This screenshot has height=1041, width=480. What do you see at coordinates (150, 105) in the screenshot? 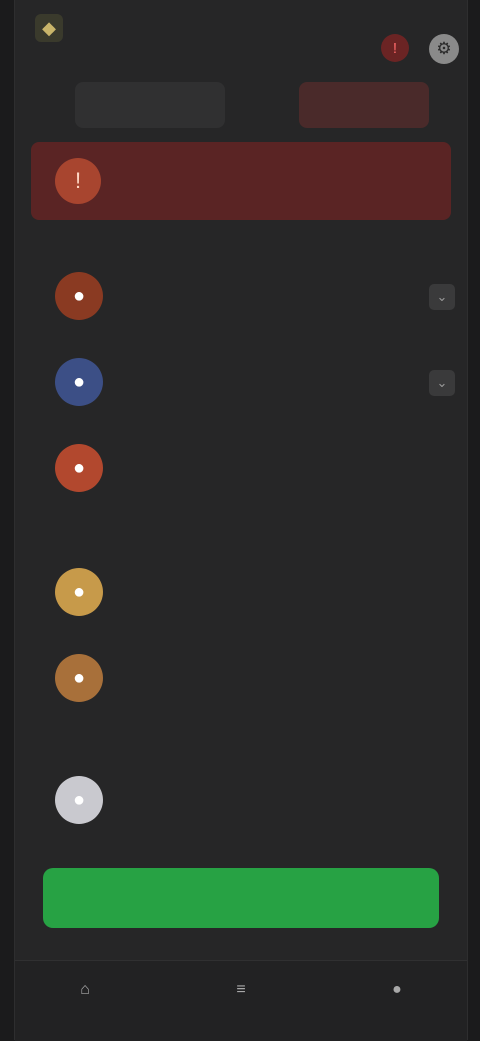
I see `tab-first` at bounding box center [150, 105].